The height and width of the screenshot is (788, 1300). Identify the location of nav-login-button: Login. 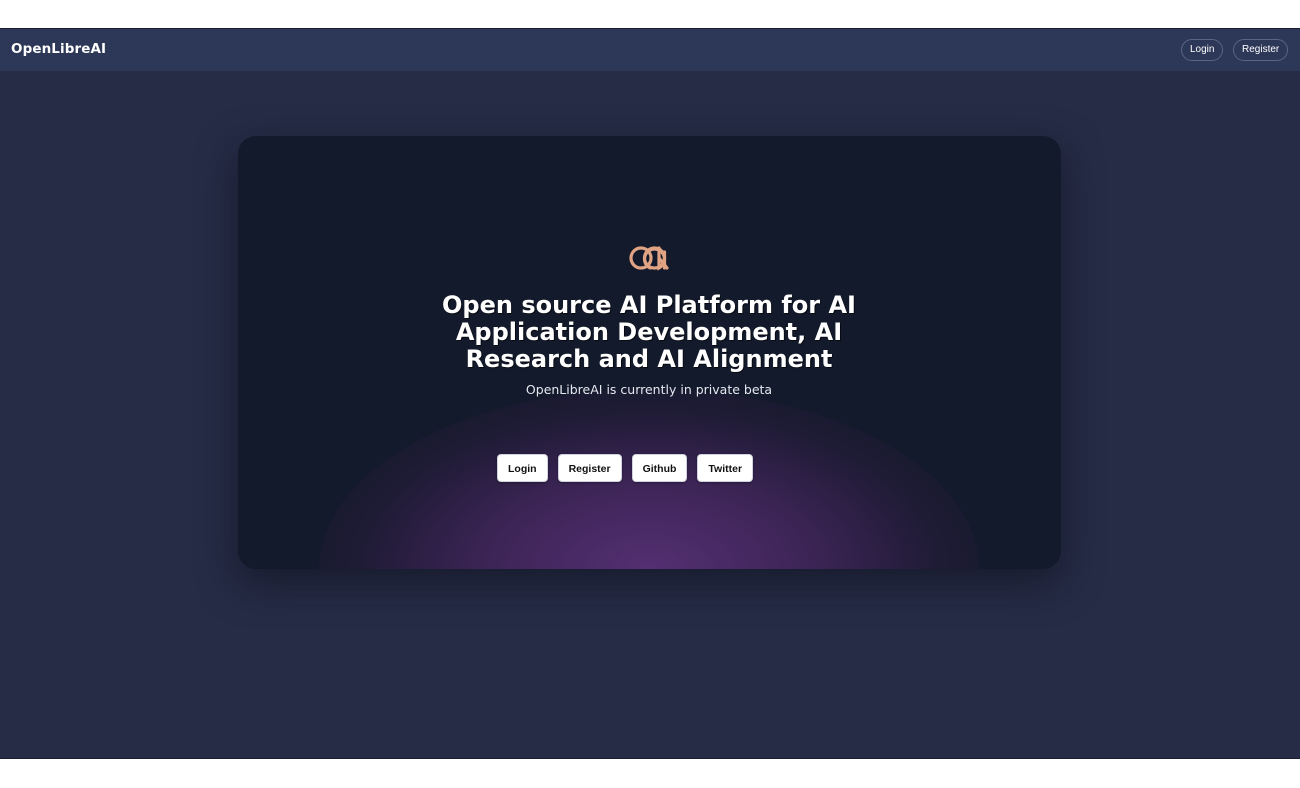
(1202, 50).